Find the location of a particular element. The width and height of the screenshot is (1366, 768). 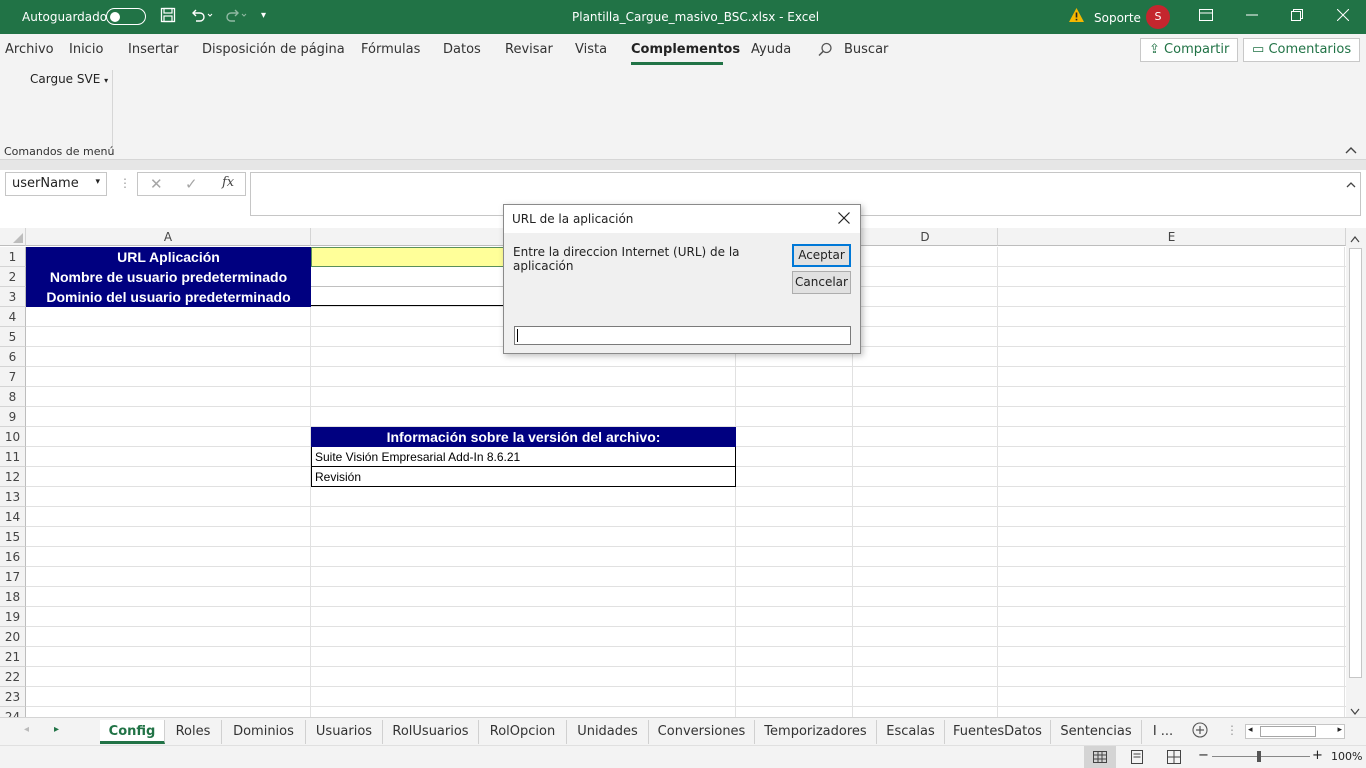

zoom-slider is located at coordinates (1261, 756).